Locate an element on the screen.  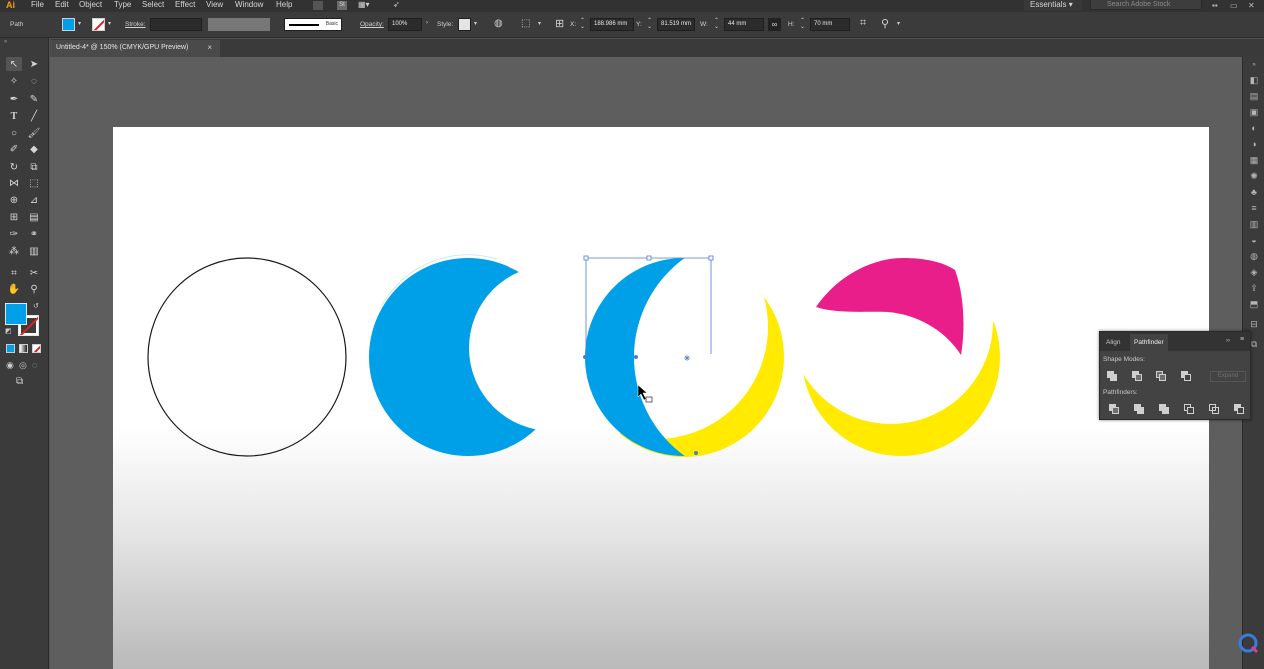
gradient-mode-icon is located at coordinates (23, 348).